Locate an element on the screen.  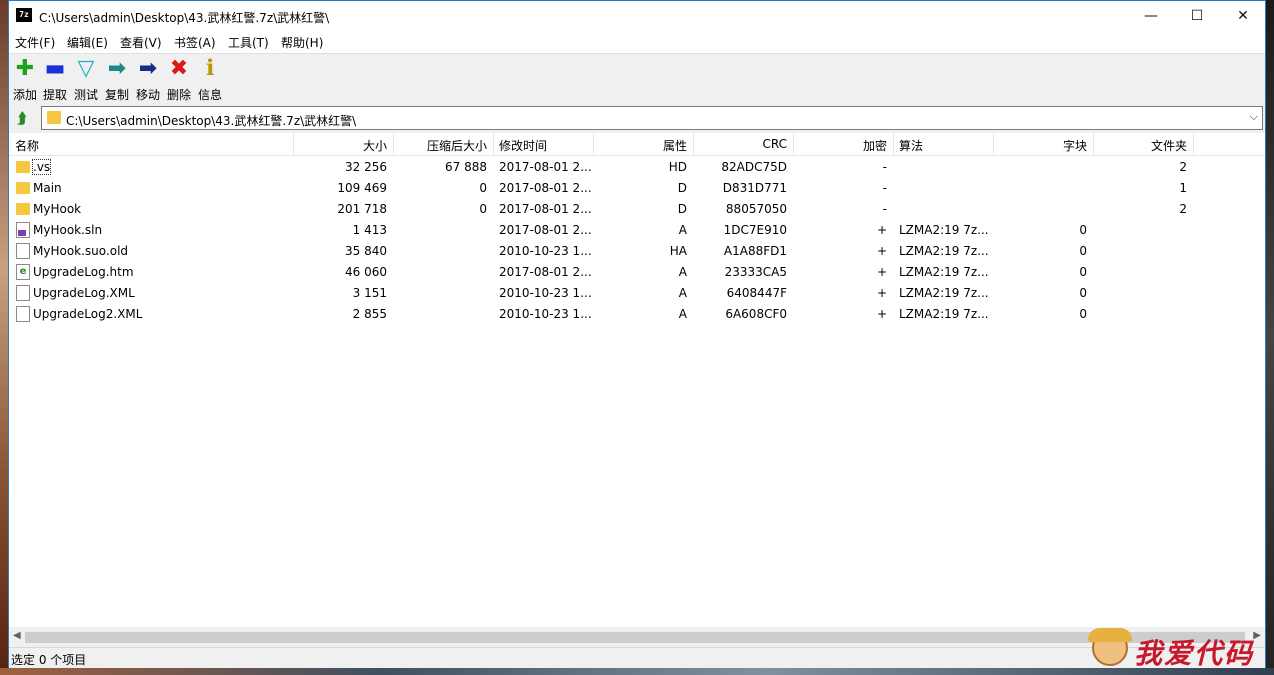
chevron-down-icon: ⌵ is located at coordinates (1254, 117).